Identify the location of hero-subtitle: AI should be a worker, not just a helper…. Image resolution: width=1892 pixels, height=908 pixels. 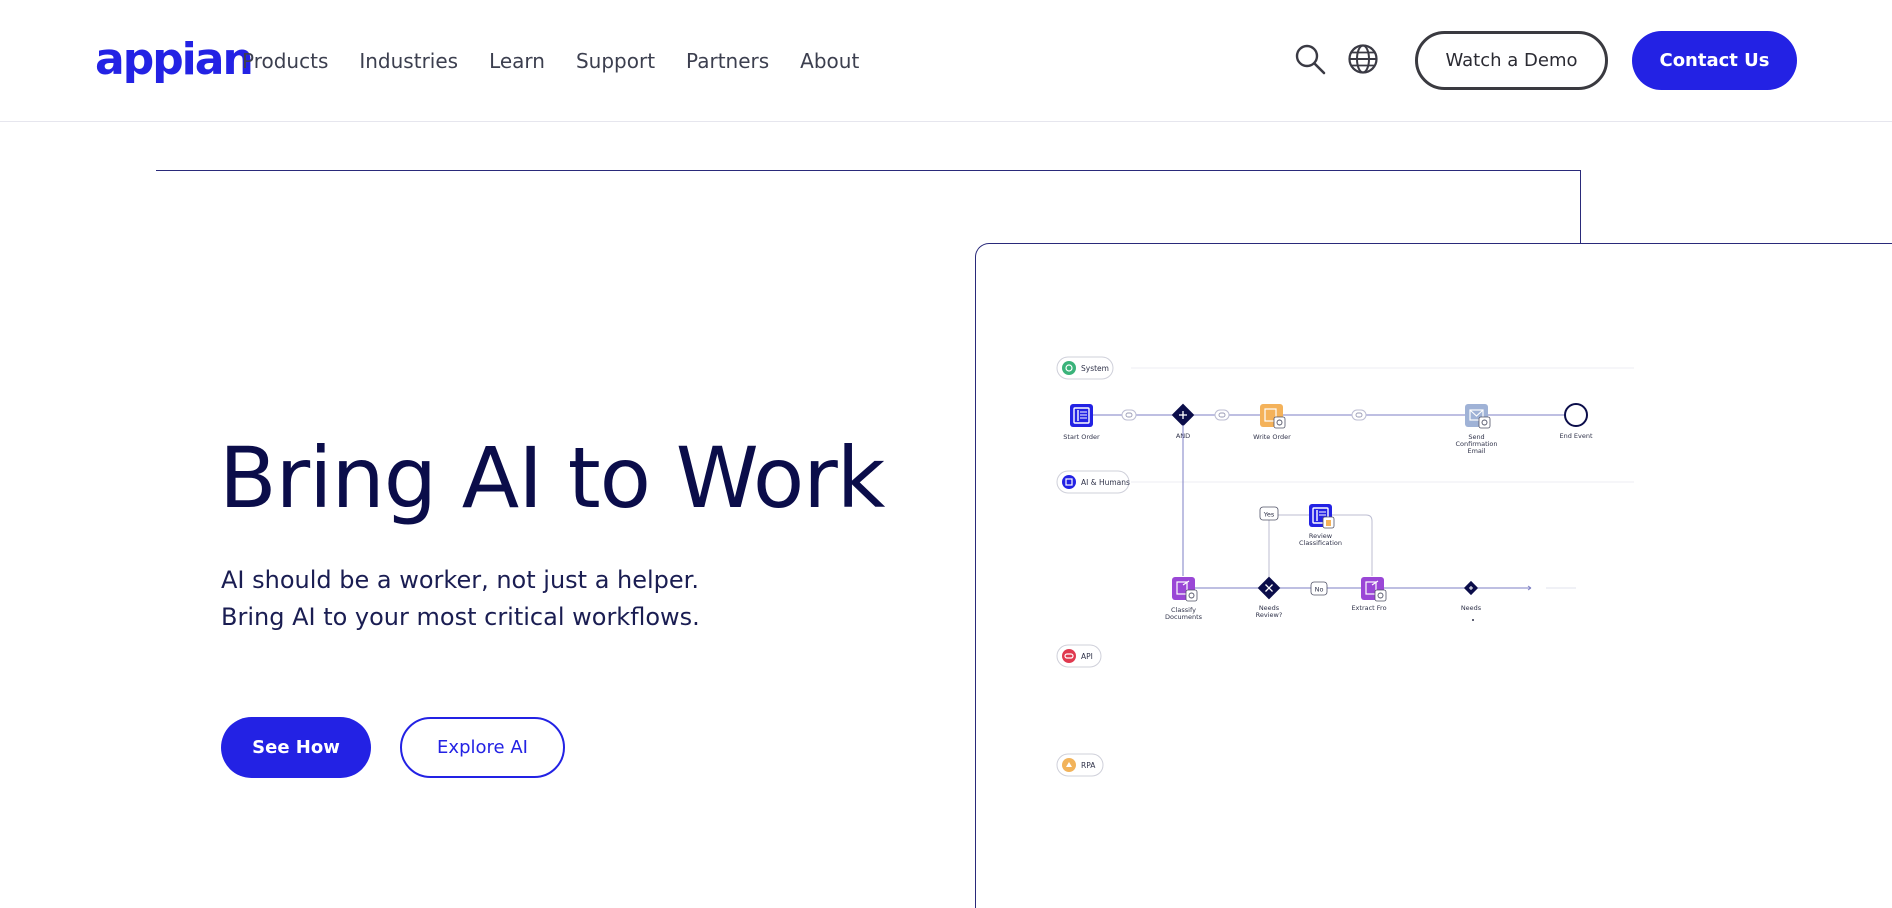
(460, 599).